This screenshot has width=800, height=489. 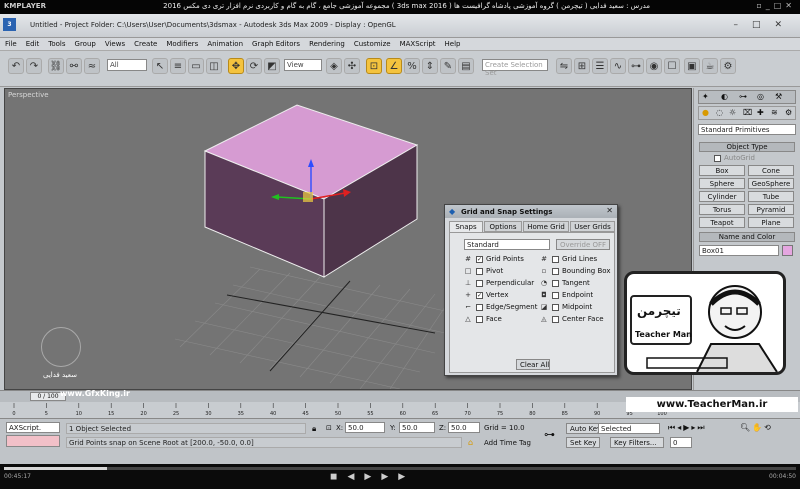 I want to click on geosphere-button: GeoSphere, so click(x=771, y=183).